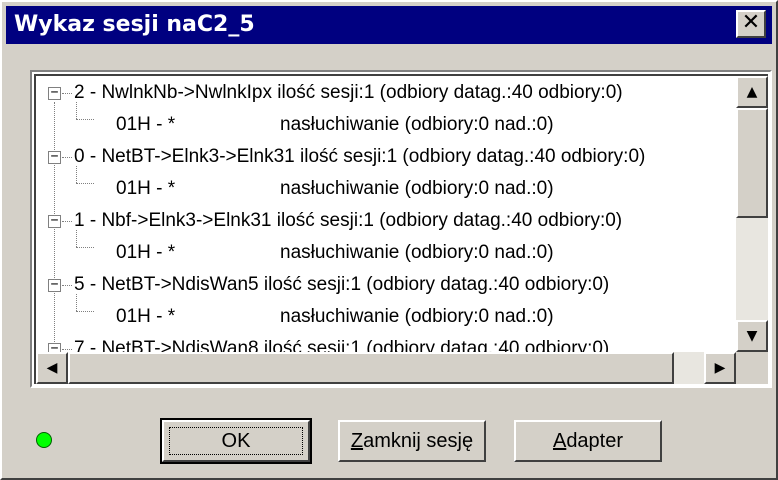  I want to click on scroll-down-button: ▼, so click(752, 336).